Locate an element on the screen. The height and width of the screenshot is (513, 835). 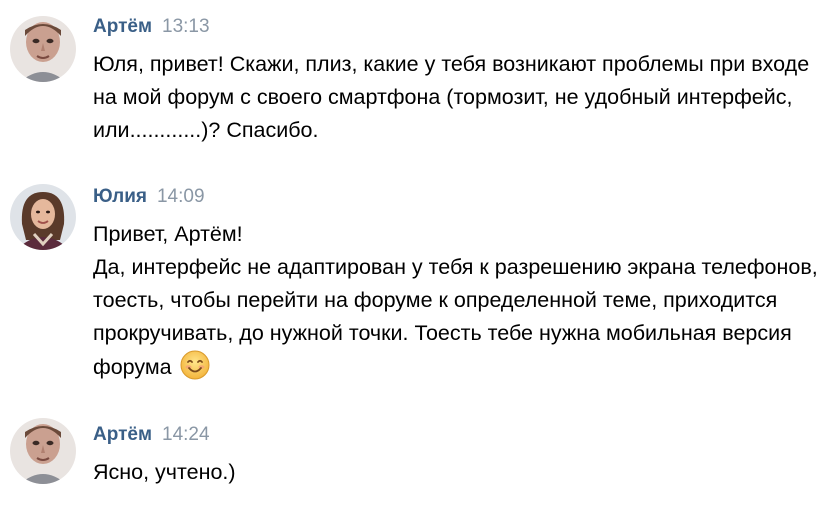
message-time: 13:13 is located at coordinates (186, 26).